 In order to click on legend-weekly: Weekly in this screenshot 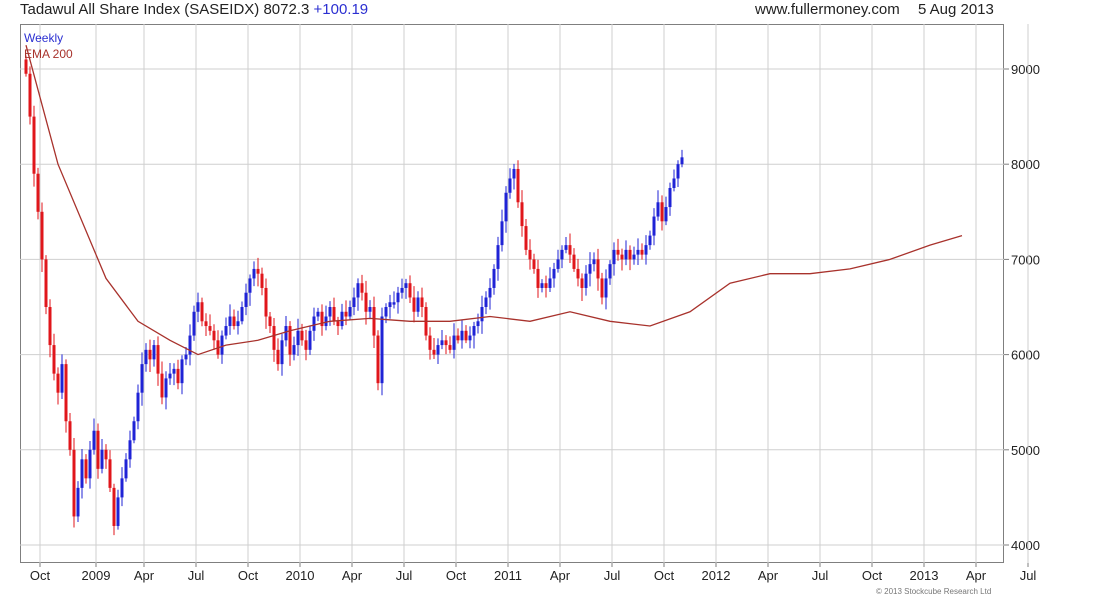, I will do `click(44, 38)`.